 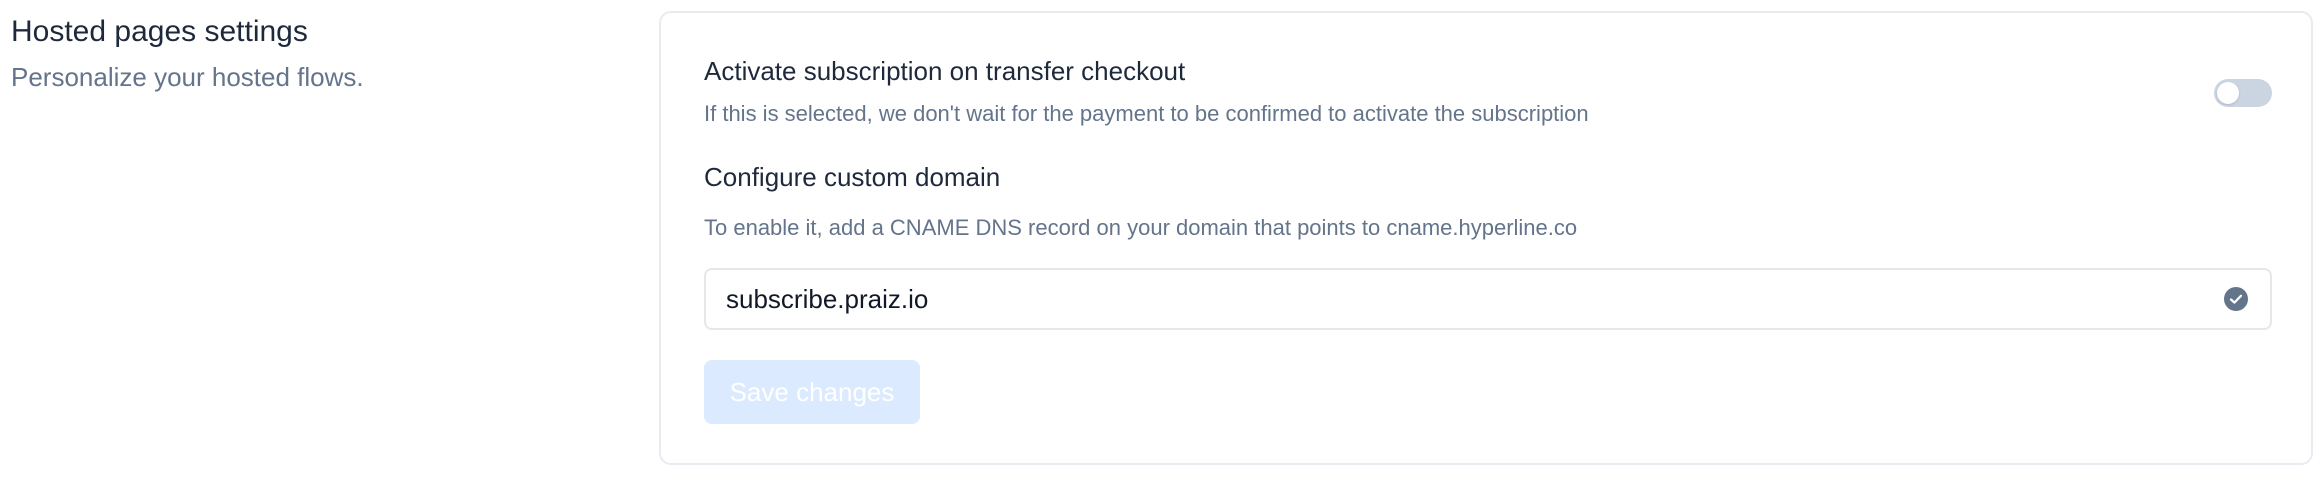 What do you see at coordinates (852, 177) in the screenshot?
I see `custom-domain-title: Configure custom domain` at bounding box center [852, 177].